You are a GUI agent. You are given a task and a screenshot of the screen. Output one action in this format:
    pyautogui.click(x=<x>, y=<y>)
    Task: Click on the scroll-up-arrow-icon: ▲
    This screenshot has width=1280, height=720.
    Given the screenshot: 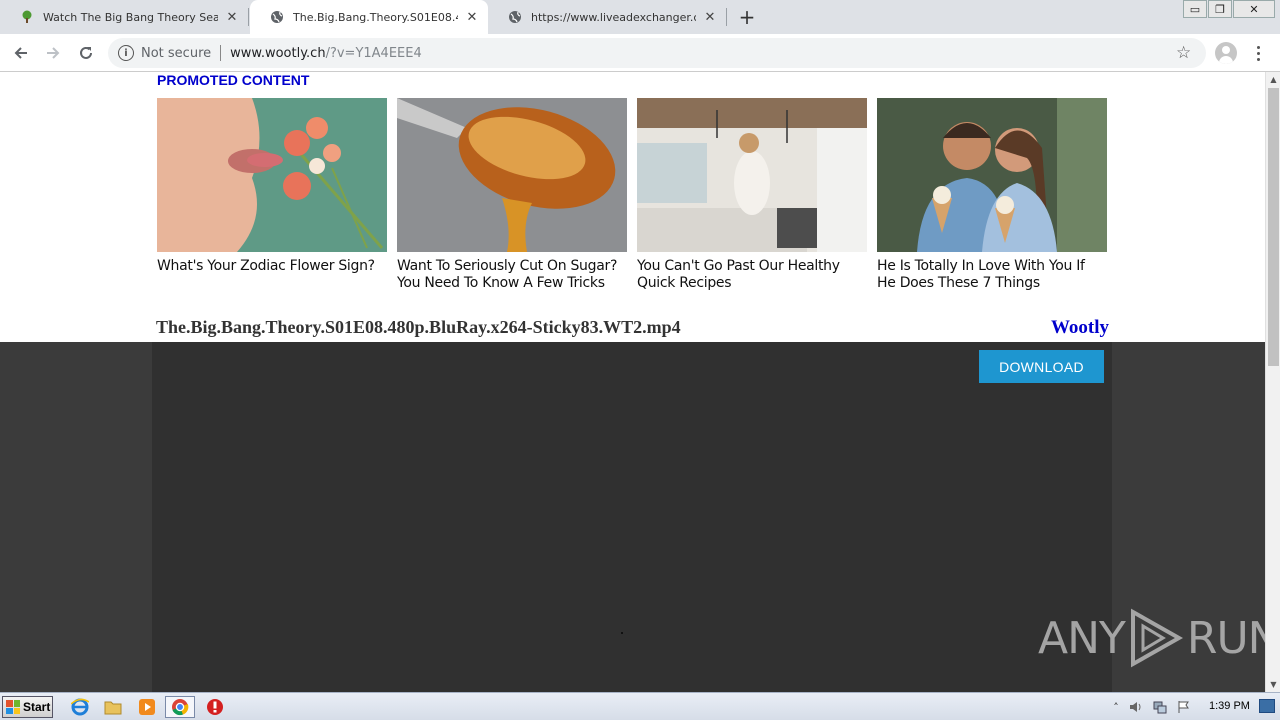 What is the action you would take?
    pyautogui.click(x=1273, y=79)
    